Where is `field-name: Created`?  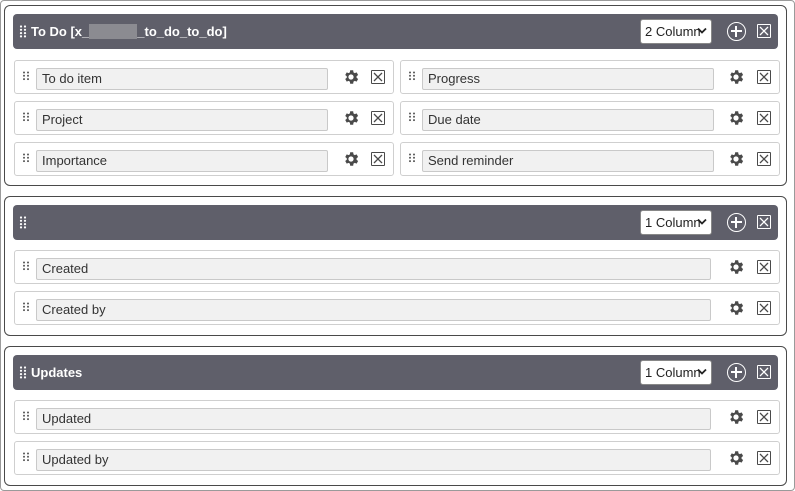 field-name: Created is located at coordinates (373, 269).